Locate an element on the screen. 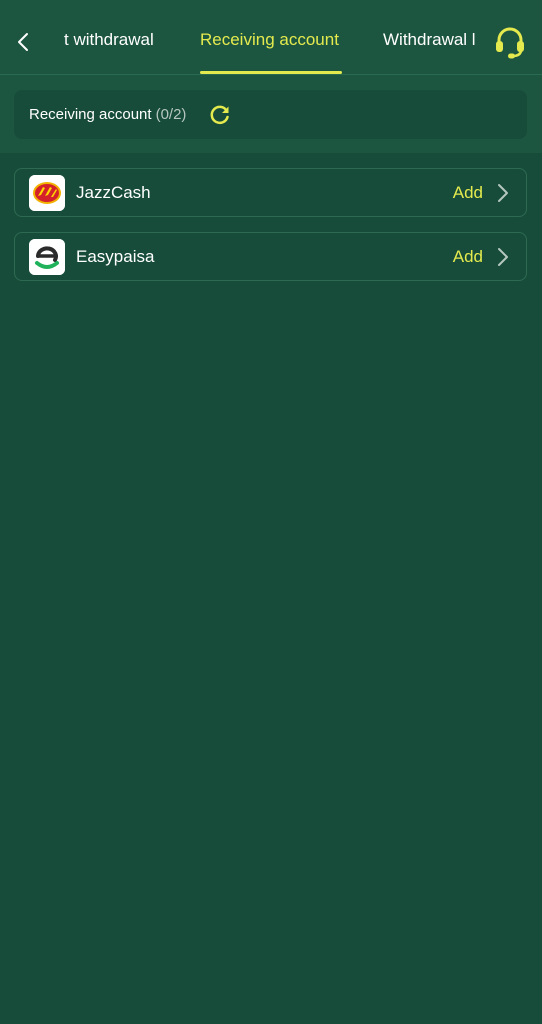 The width and height of the screenshot is (542, 1024). account-item-easypaisa: Easypaisa Add is located at coordinates (270, 256).